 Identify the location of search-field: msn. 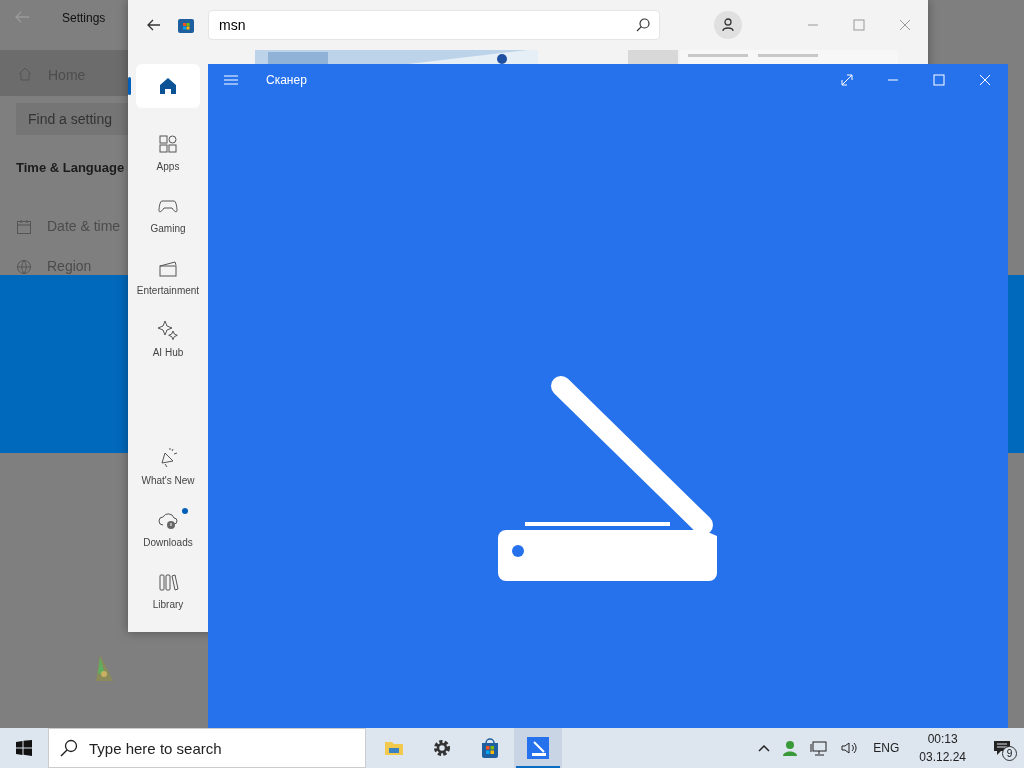
(434, 25).